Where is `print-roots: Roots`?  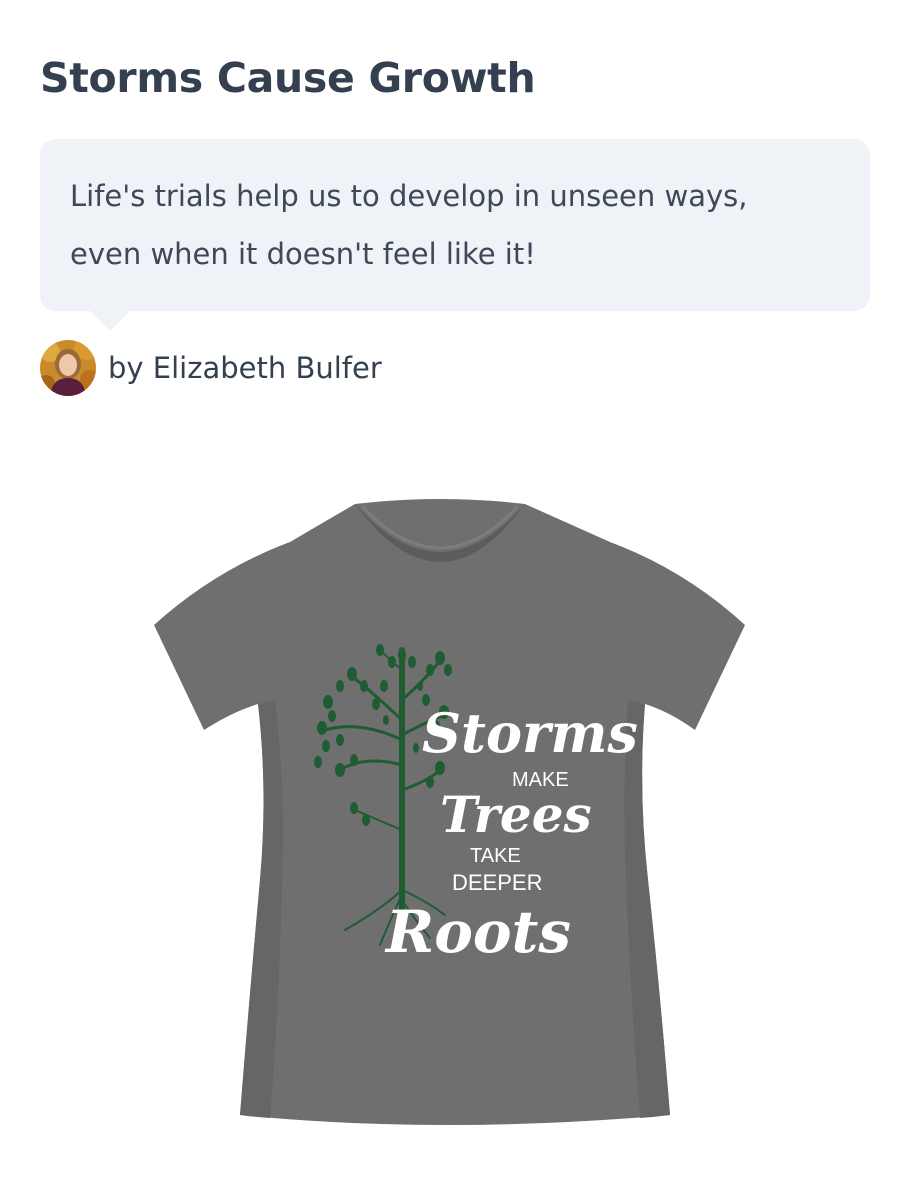 print-roots: Roots is located at coordinates (477, 932).